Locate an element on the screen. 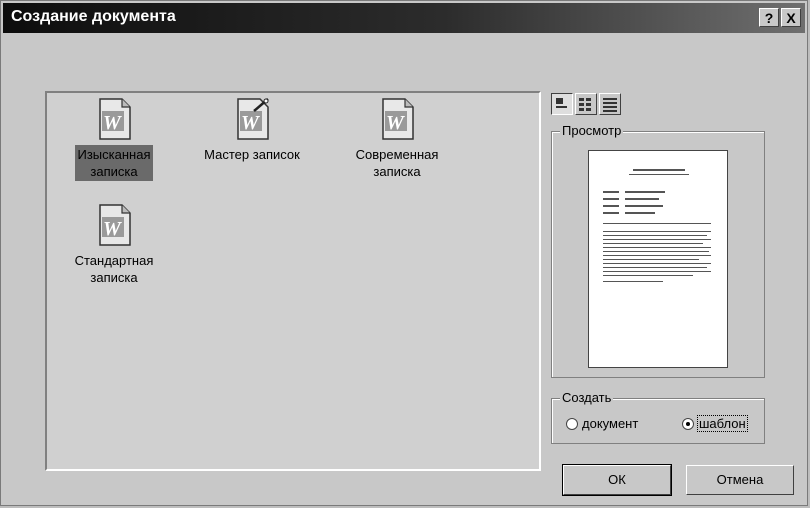 This screenshot has height=508, width=810. radio-label: документ is located at coordinates (610, 423).